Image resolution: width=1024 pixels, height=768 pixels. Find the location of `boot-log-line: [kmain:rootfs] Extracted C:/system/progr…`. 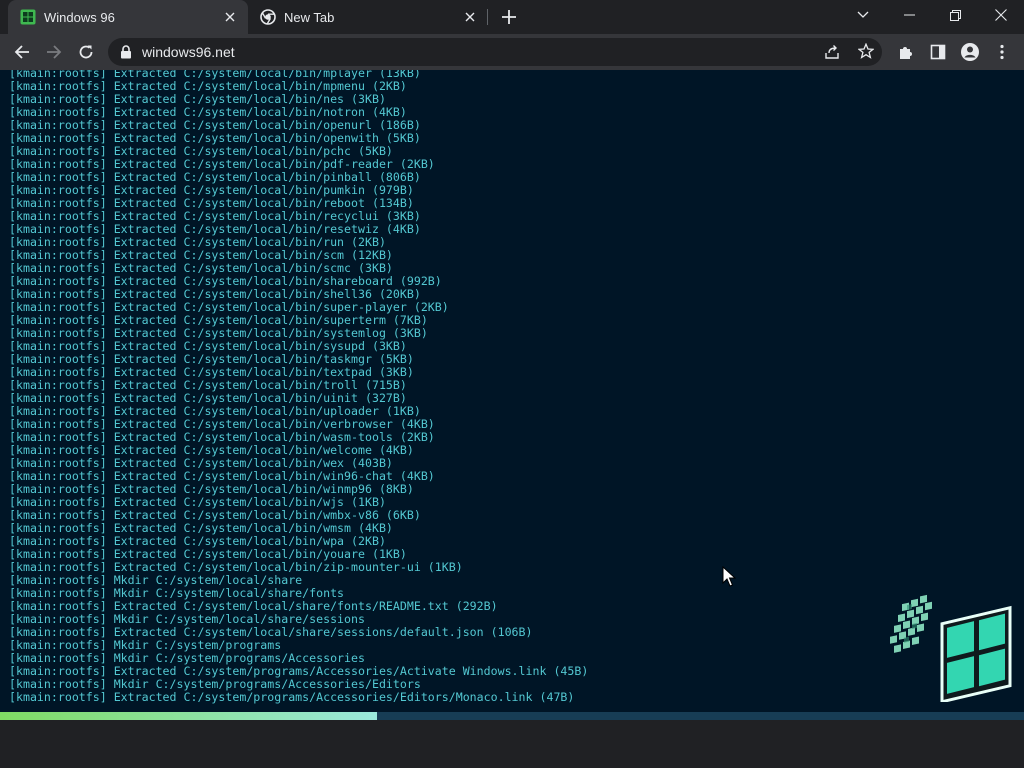

boot-log-line: [kmain:rootfs] Extracted C:/system/progr… is located at coordinates (292, 697).